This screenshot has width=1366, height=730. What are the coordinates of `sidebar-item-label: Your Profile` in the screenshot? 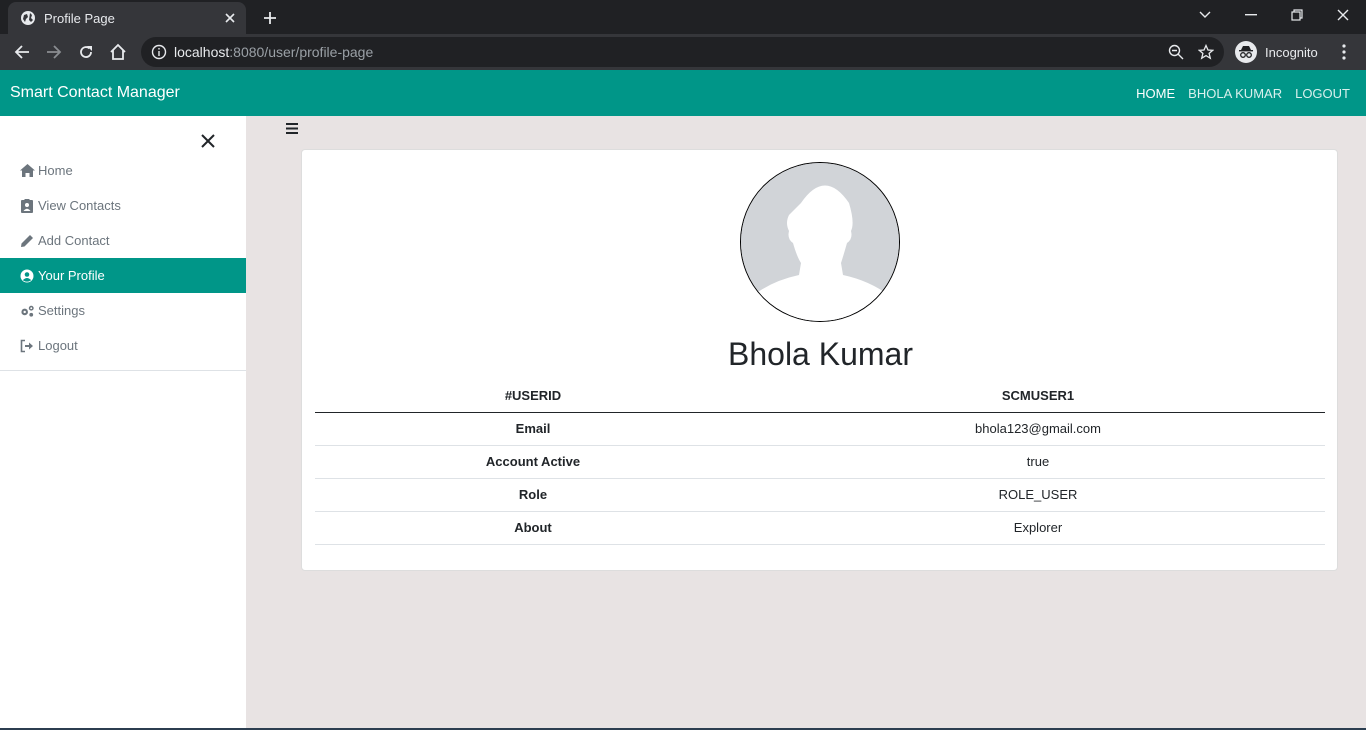 It's located at (71, 275).